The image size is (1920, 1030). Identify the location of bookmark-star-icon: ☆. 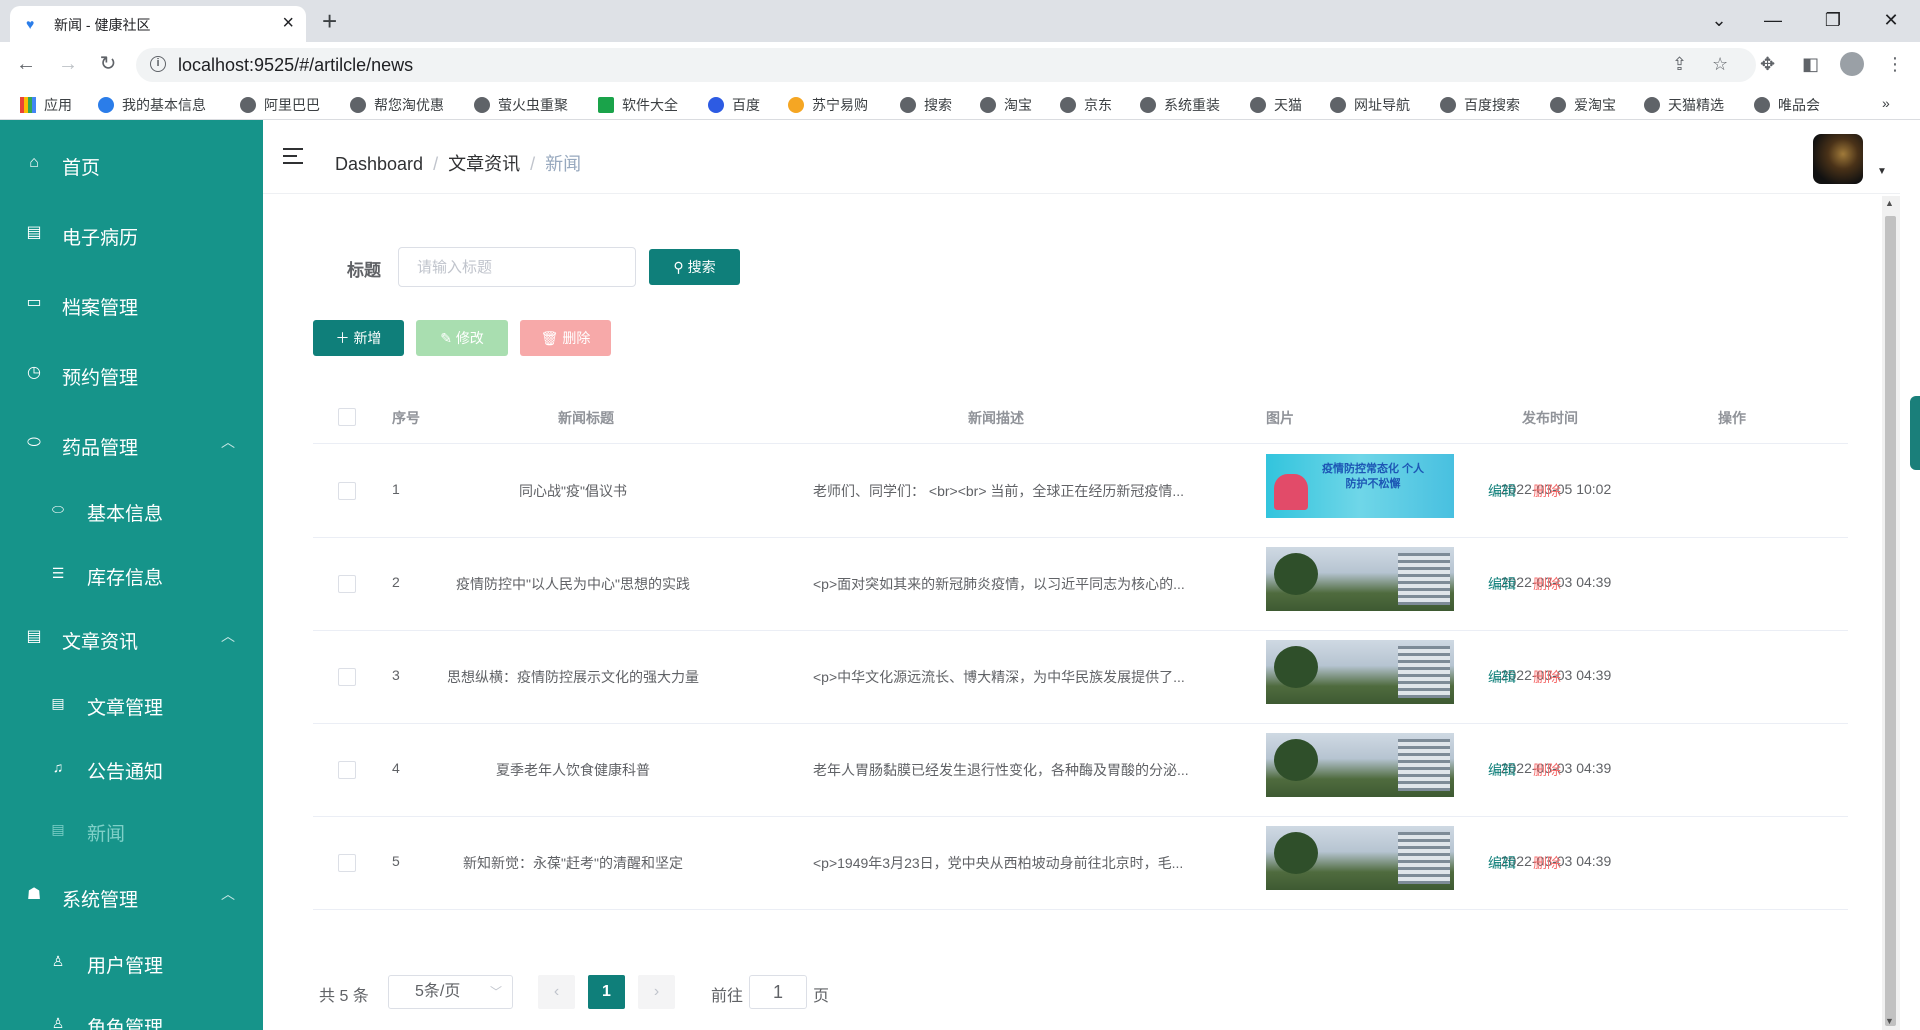
(1720, 64).